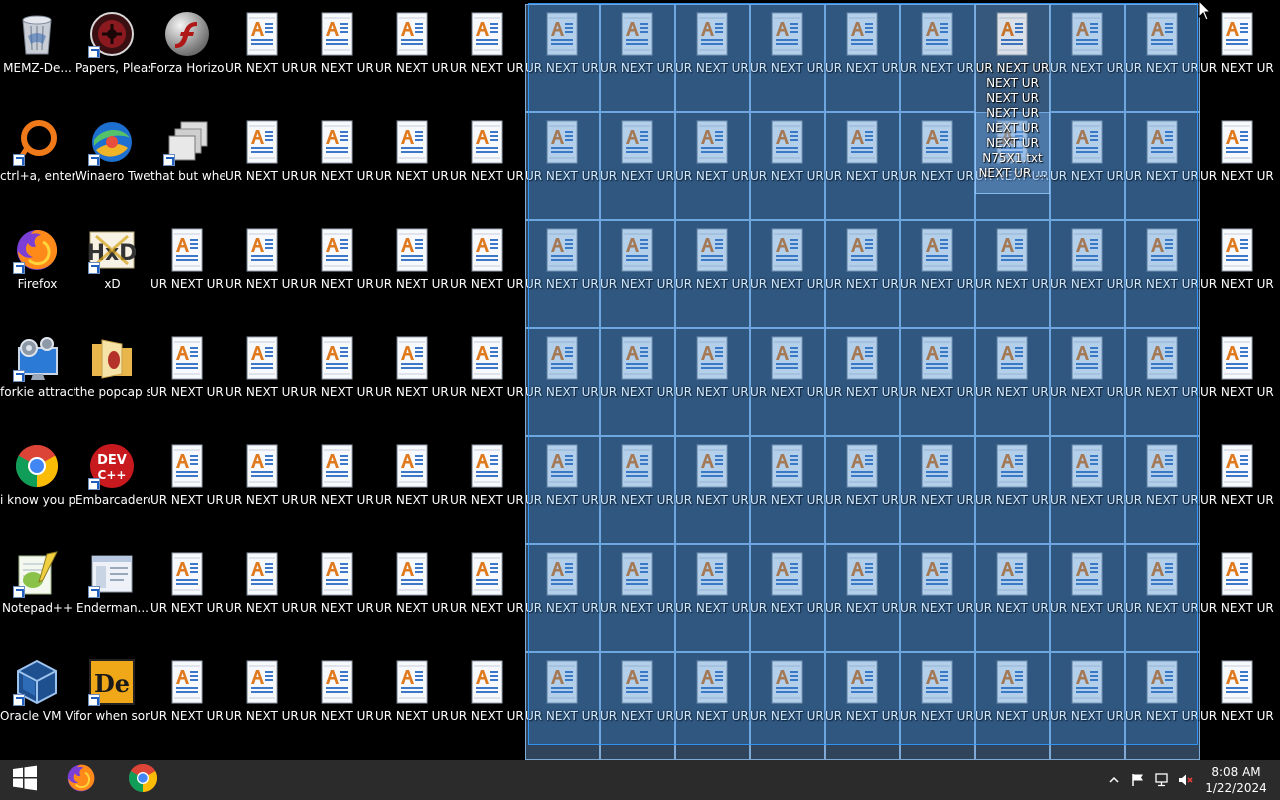 Image resolution: width=1280 pixels, height=800 pixels. What do you see at coordinates (1186, 780) in the screenshot?
I see `volume-muted-icon` at bounding box center [1186, 780].